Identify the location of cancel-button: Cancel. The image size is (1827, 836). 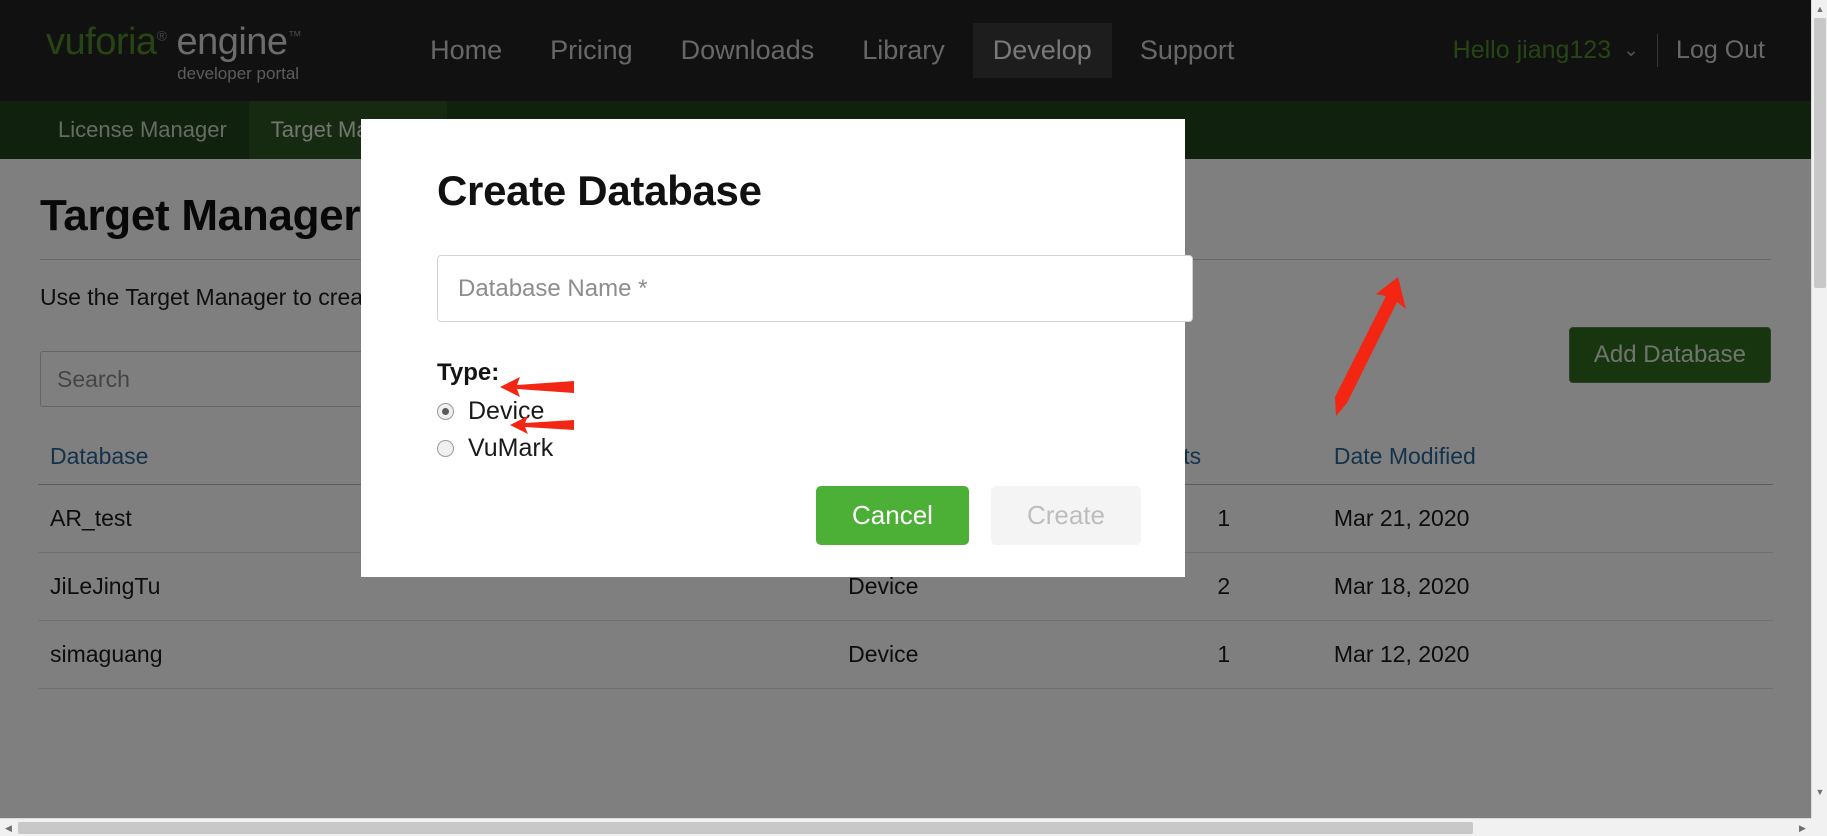
(892, 515).